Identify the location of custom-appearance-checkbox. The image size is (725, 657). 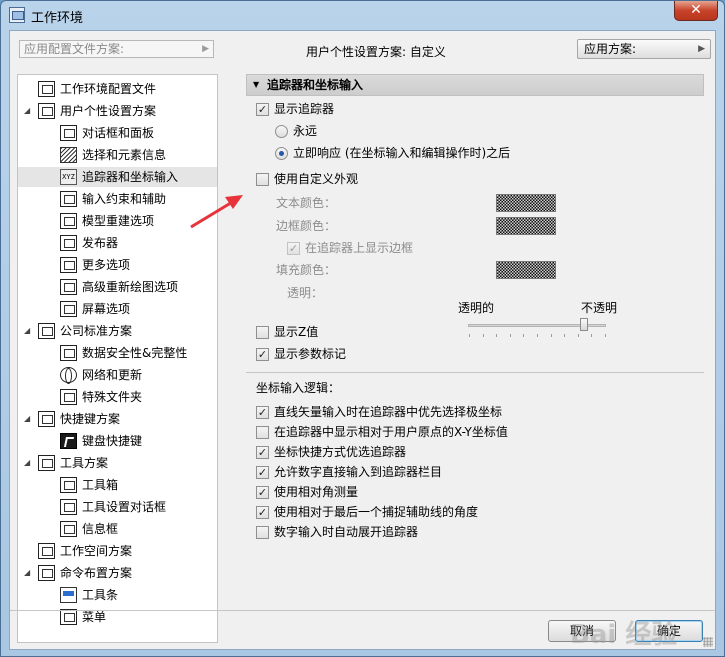
(262, 179).